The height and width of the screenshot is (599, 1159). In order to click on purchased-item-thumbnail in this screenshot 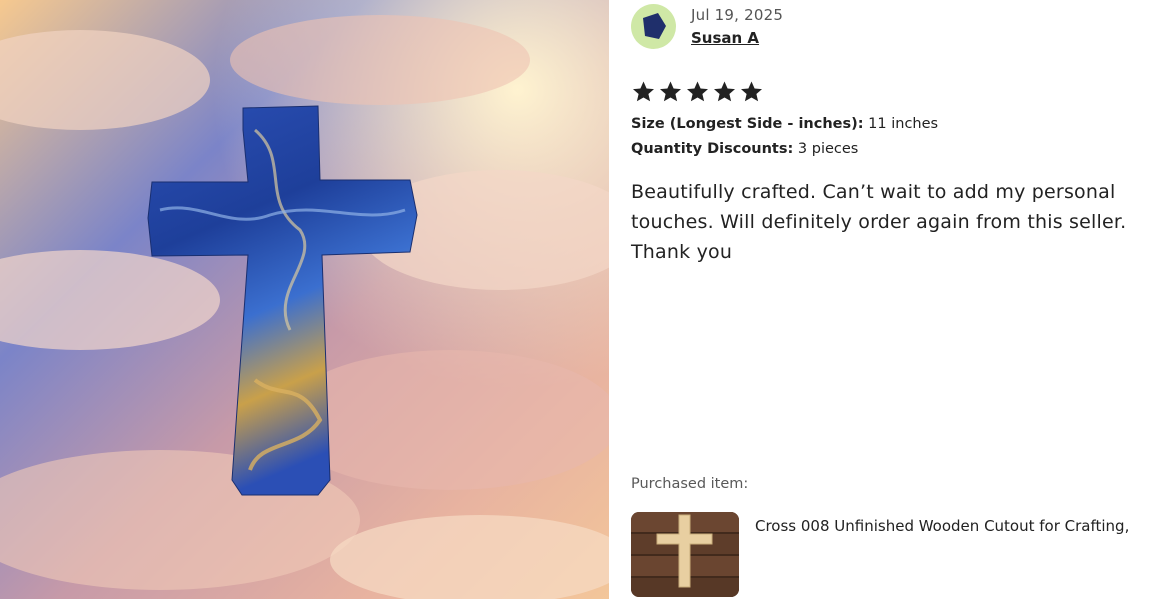, I will do `click(685, 554)`.